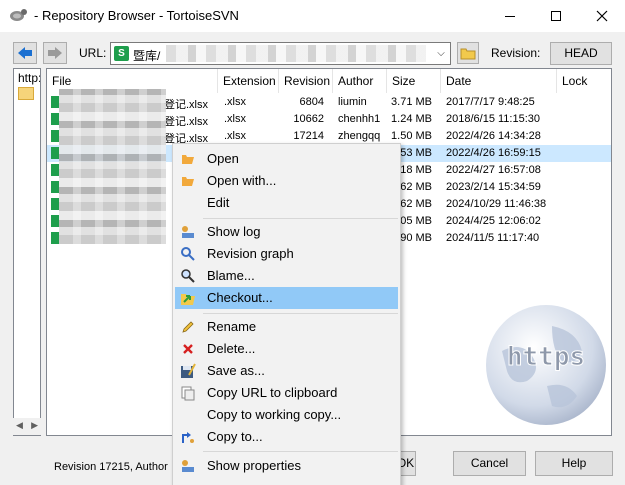 This screenshot has height=485, width=625. I want to click on sort-ascending-icon: ⌃, so click(135, 71).